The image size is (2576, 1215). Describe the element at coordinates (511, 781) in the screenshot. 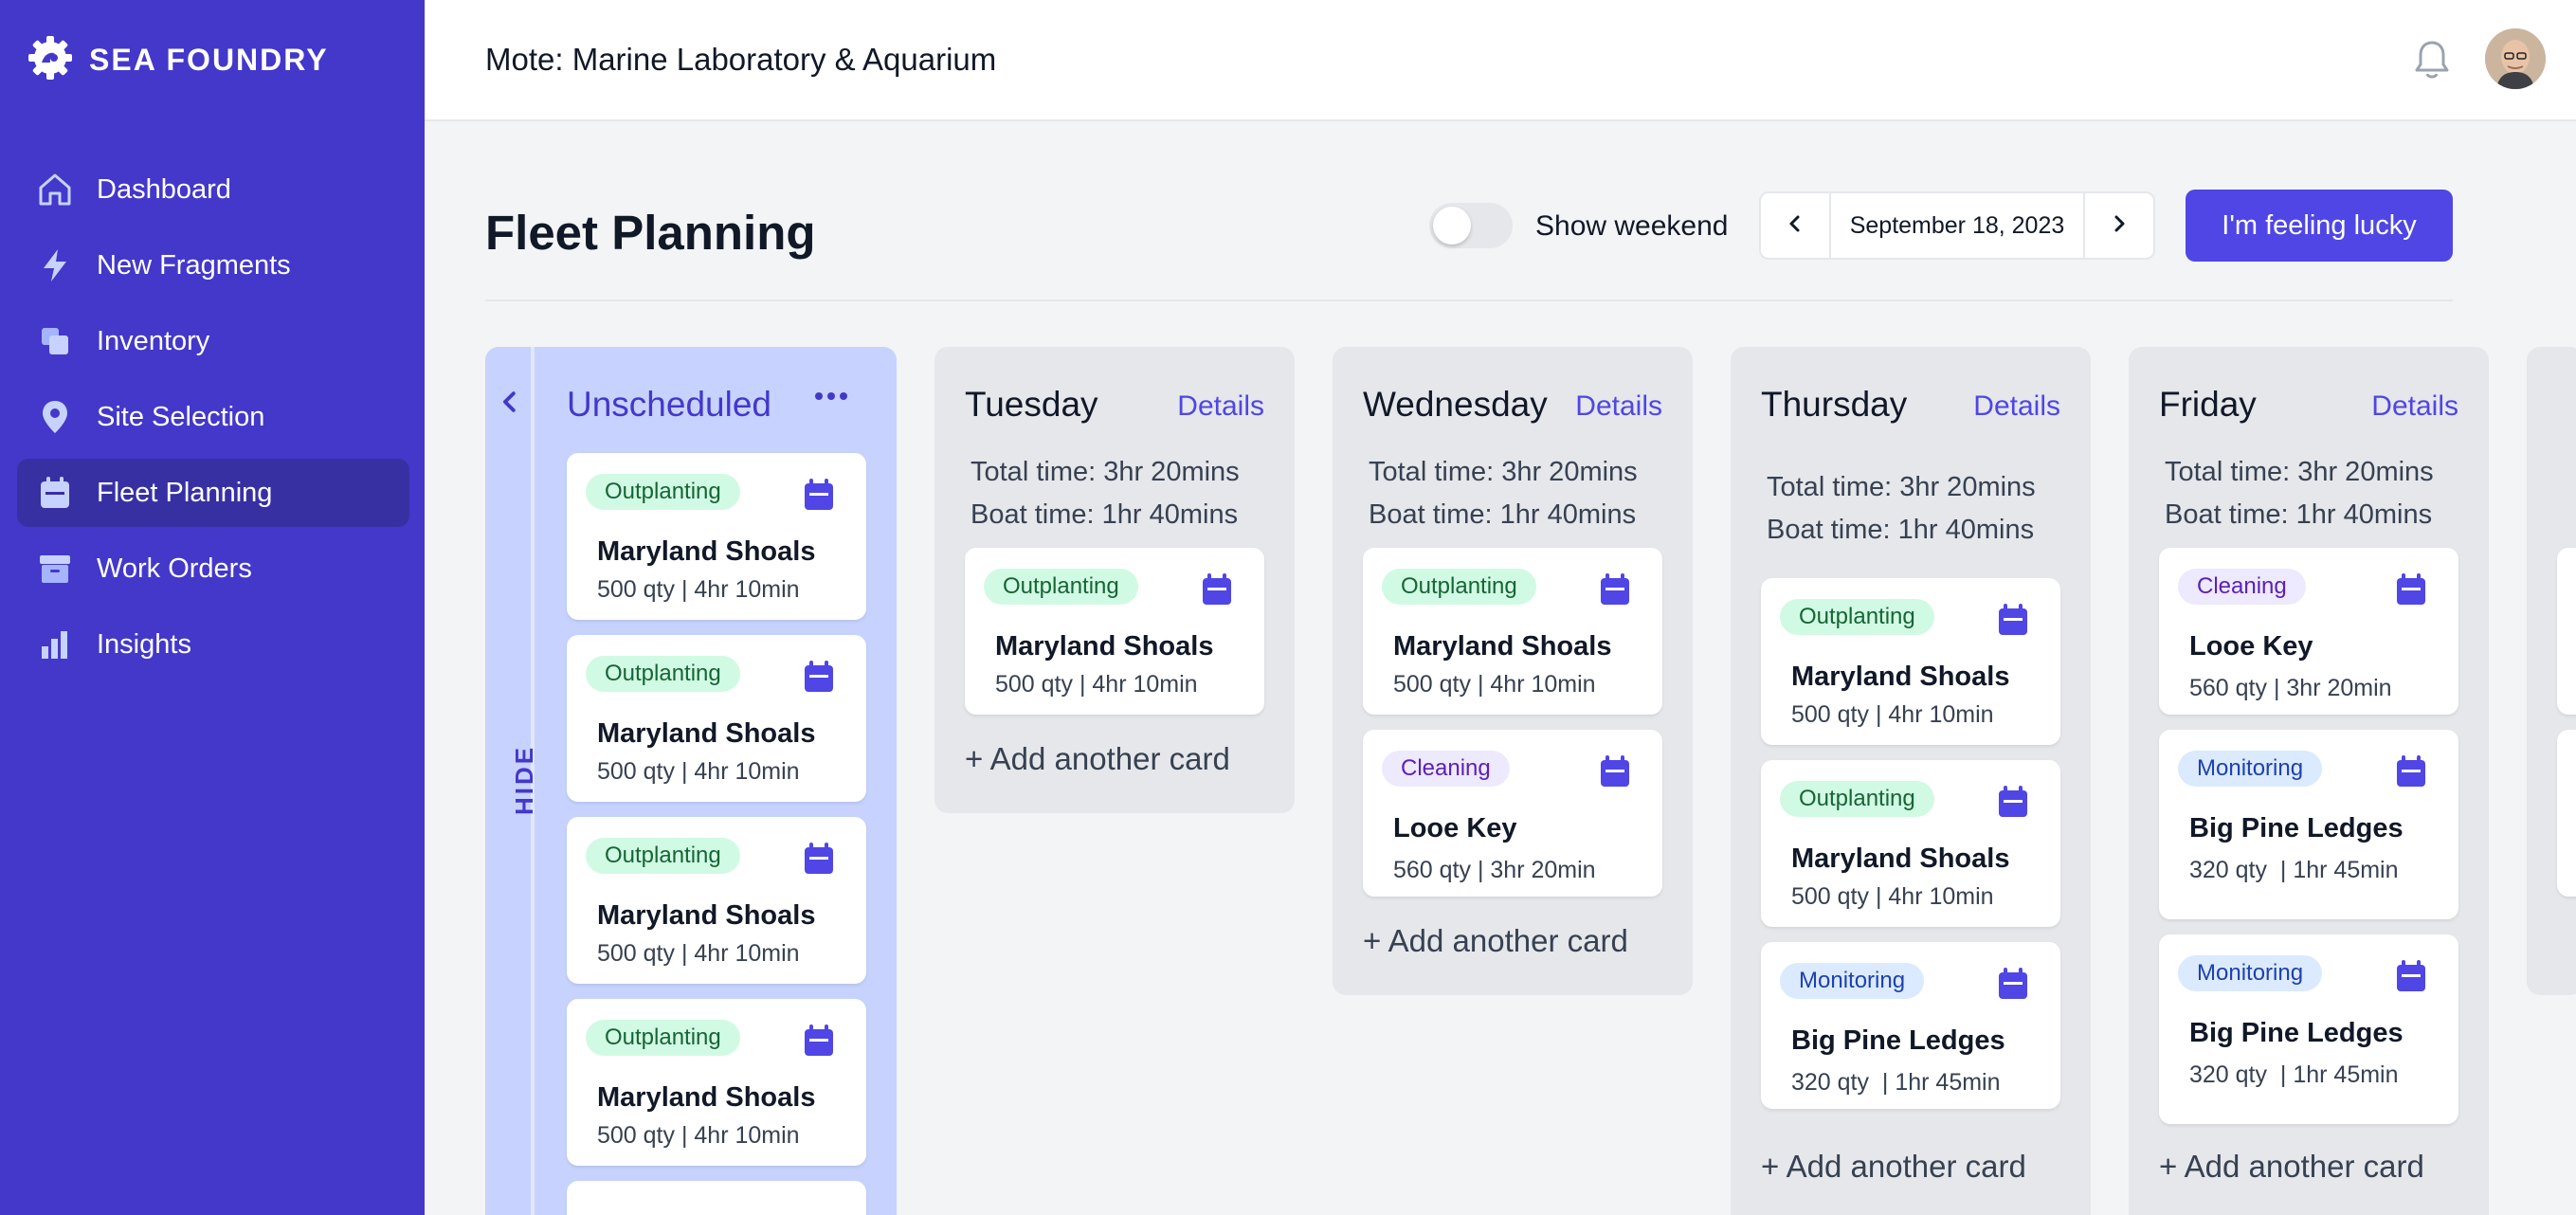

I see `hide-panel-toggle: HIDE` at that location.